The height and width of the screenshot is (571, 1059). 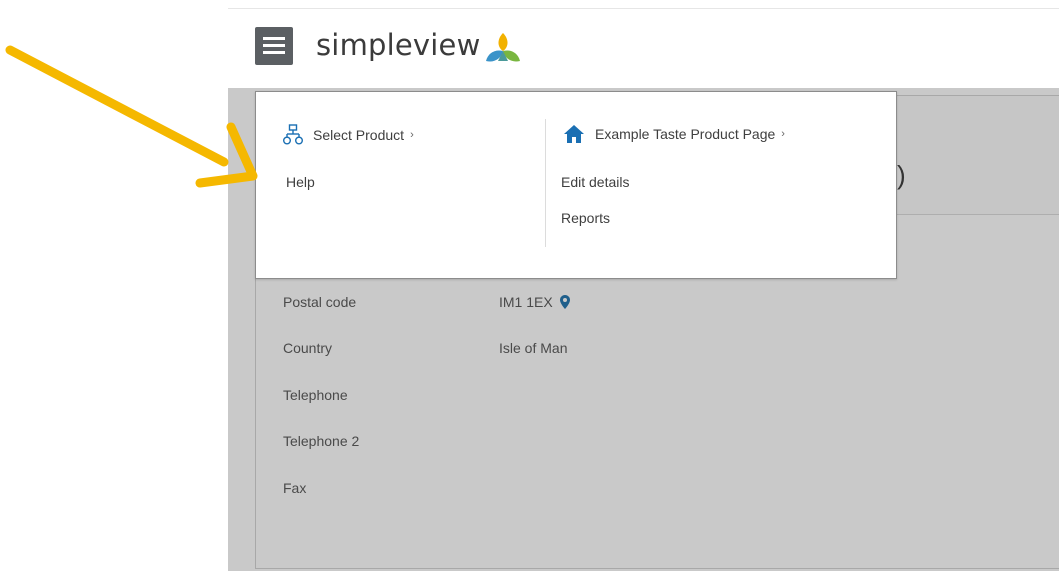 I want to click on field-value-country: Isle of Man, so click(x=533, y=348).